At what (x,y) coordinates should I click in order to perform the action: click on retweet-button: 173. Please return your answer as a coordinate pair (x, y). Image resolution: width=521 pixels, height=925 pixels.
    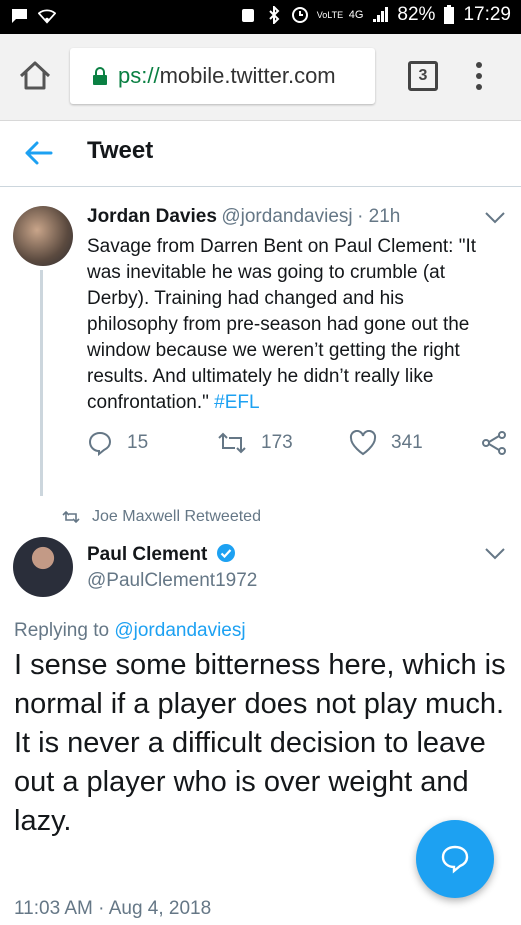
    Looking at the image, I should click on (255, 443).